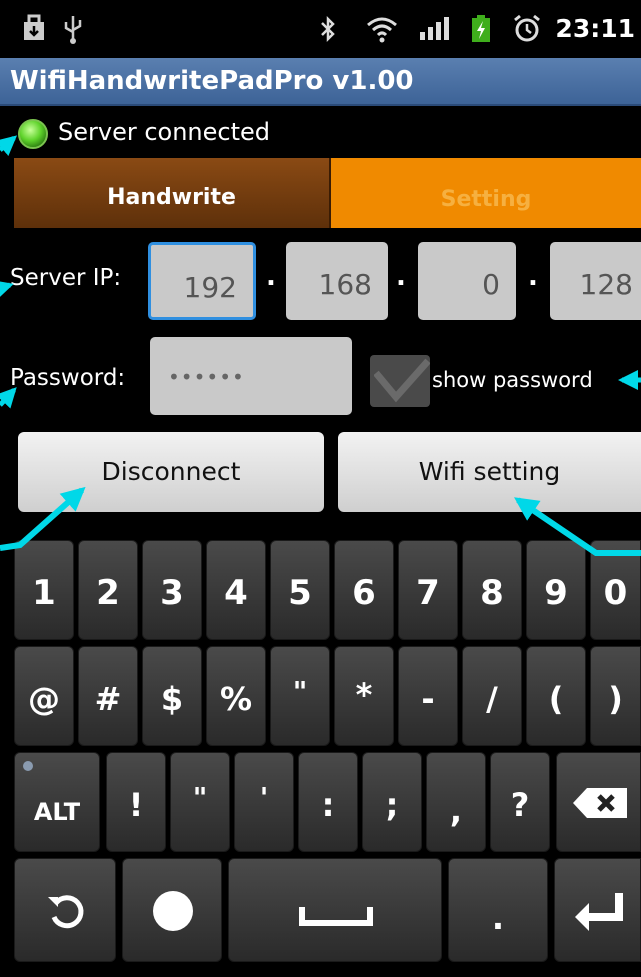 This screenshot has width=641, height=977. I want to click on space-key, so click(335, 910).